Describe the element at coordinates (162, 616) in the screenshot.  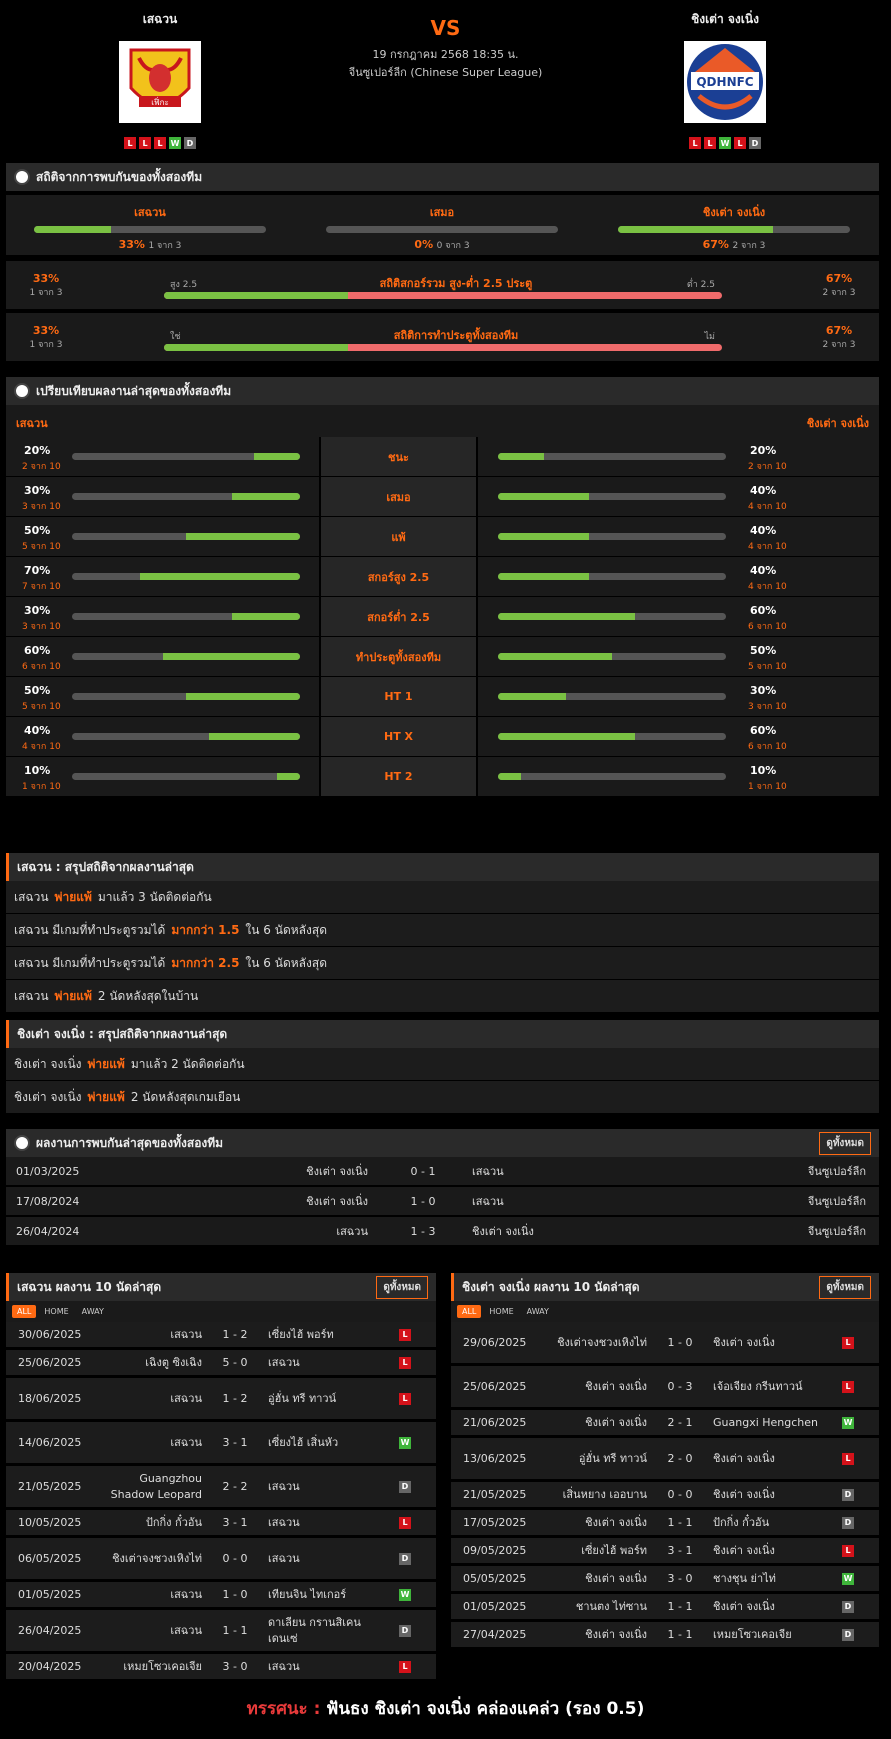
I see `compare-home-cell: 30% 3 จาก 10` at that location.